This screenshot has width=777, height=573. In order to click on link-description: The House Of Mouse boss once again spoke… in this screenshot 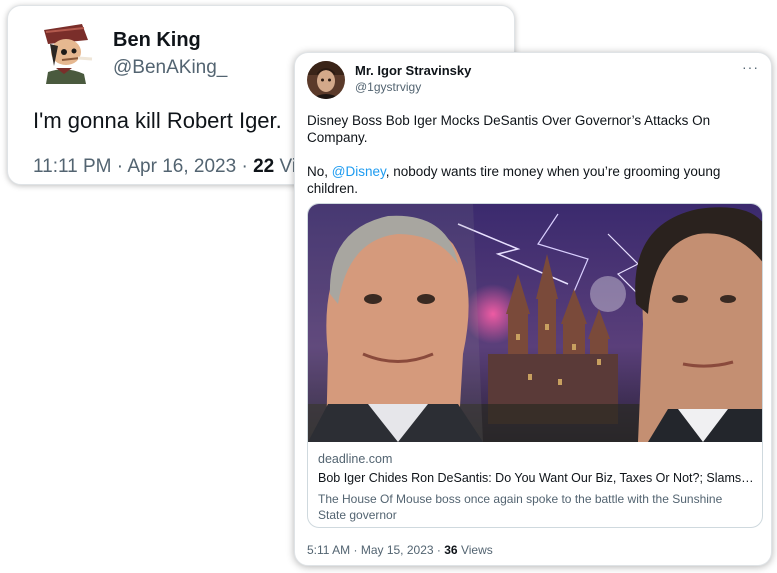, I will do `click(520, 507)`.